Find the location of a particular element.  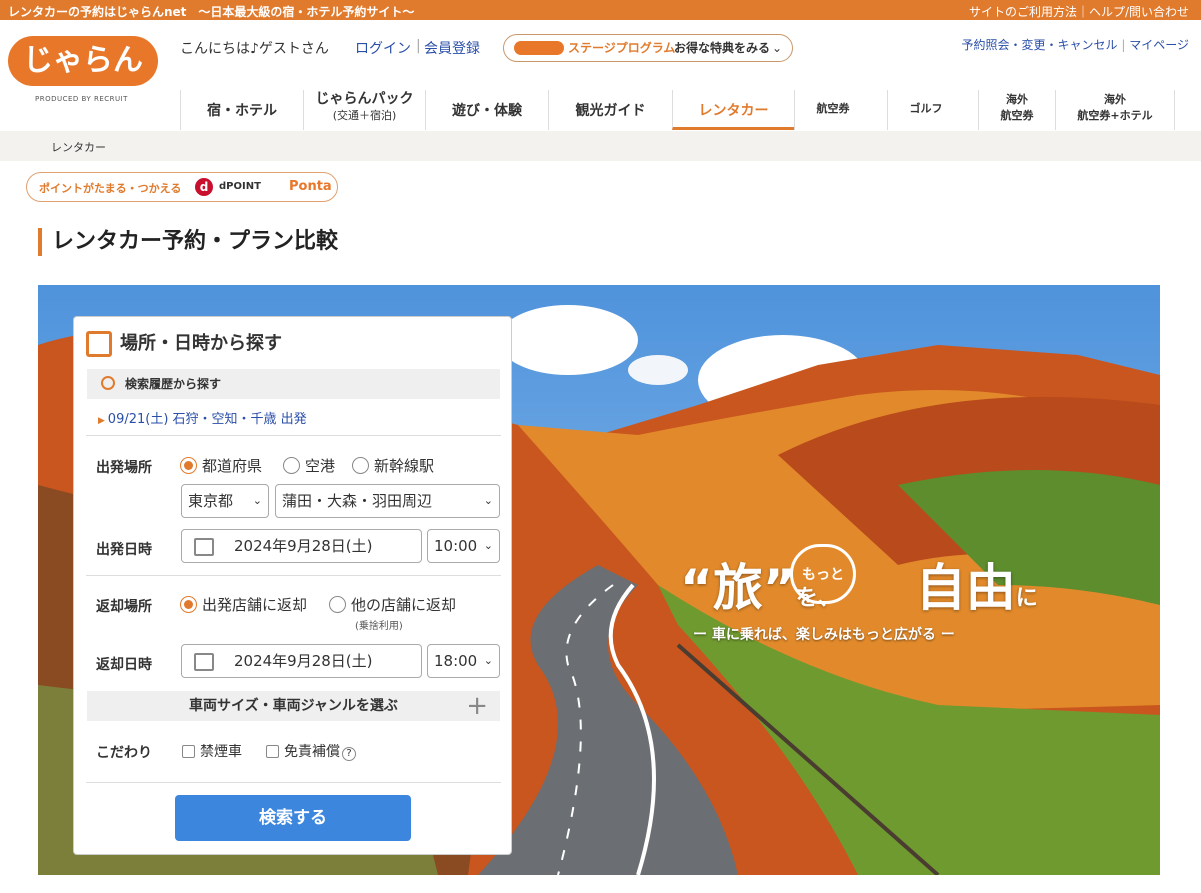

site-tagline: レンタカーの予約はじゃらんnet 〜日本最大級の宿・ホテル予約サイト〜 is located at coordinates (211, 12).